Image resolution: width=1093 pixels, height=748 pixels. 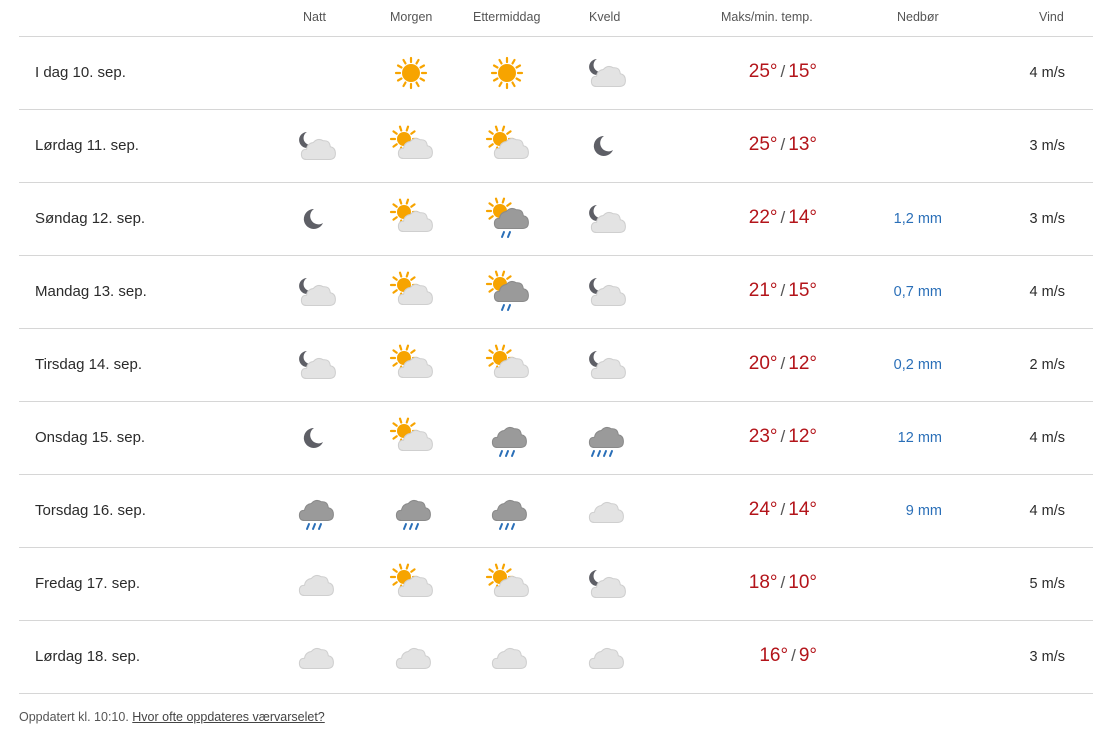 I want to click on max-temp: 21°, so click(x=763, y=290).